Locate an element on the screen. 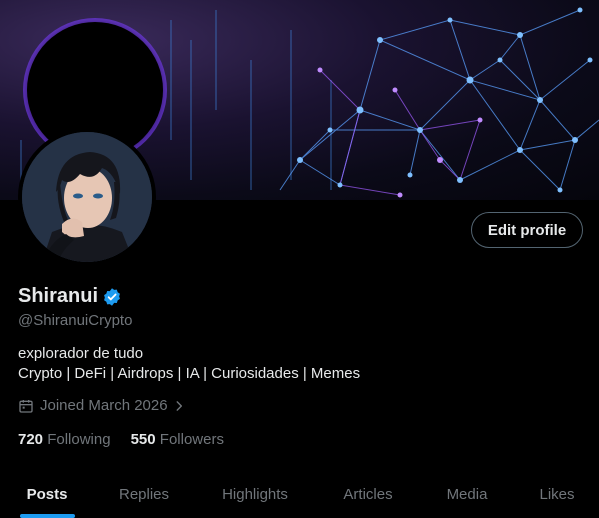 This screenshot has height=518, width=599. avatar-illustration is located at coordinates (87, 197).